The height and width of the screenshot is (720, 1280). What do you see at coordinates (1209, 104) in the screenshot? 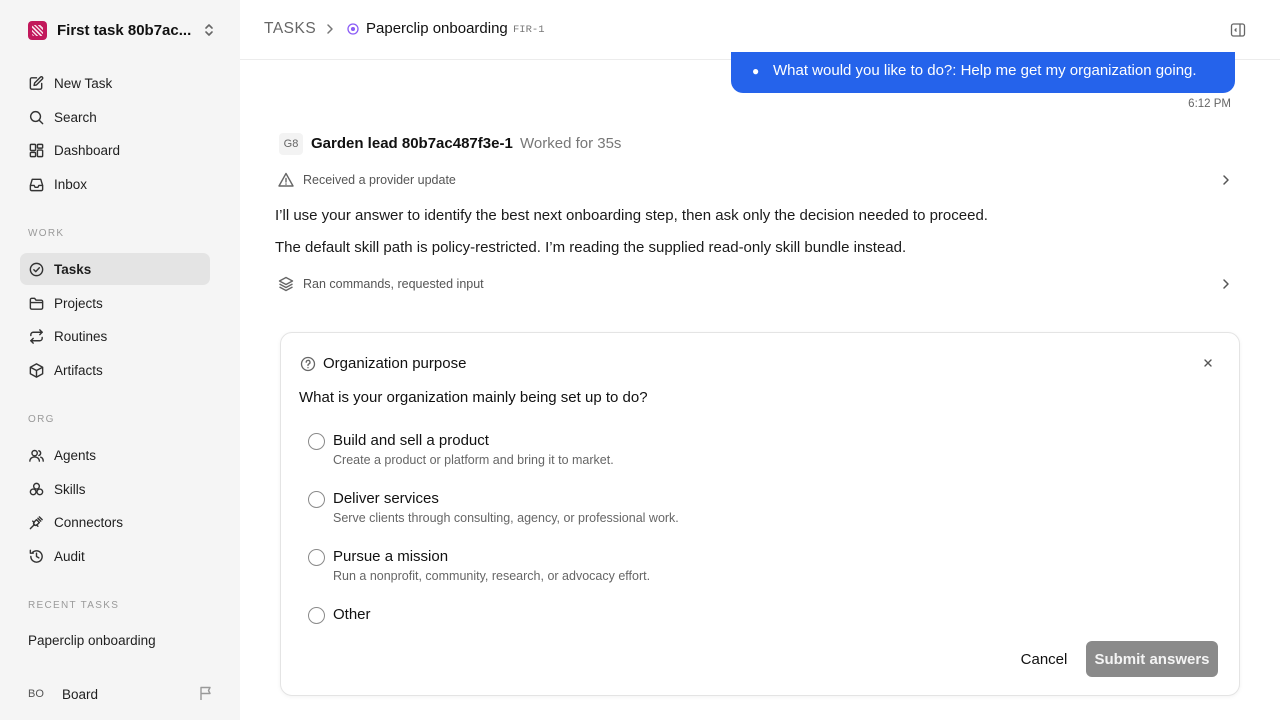
I see `message-timestamp: 6:12 PM` at bounding box center [1209, 104].